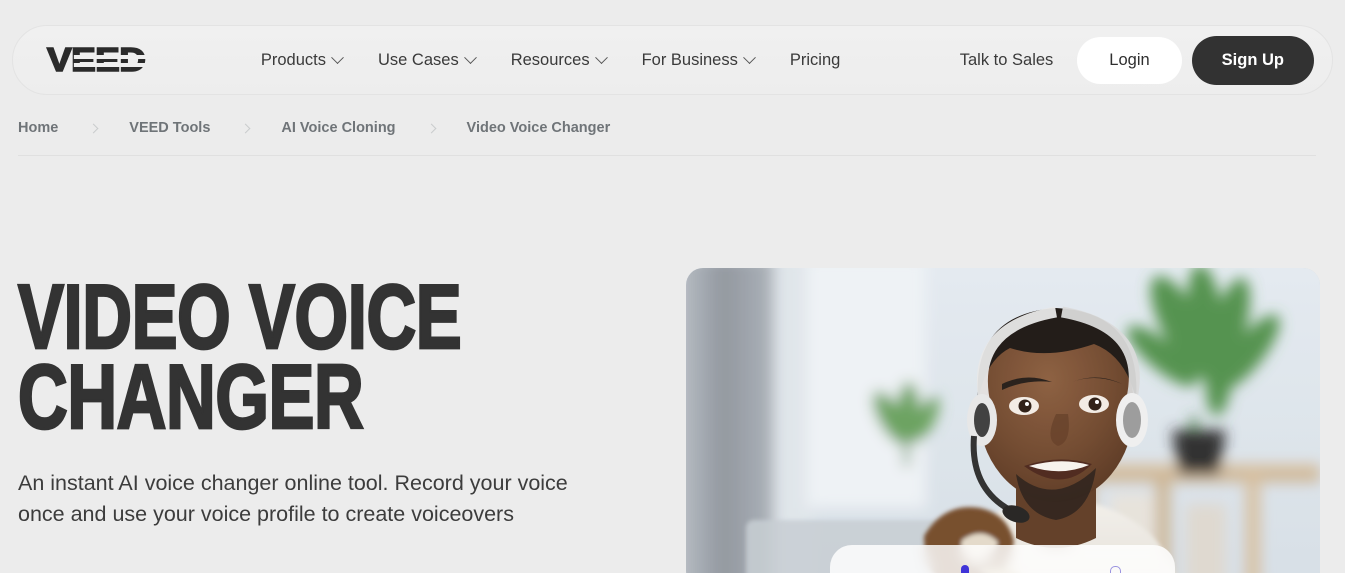 The height and width of the screenshot is (573, 1345). What do you see at coordinates (169, 128) in the screenshot?
I see `breadcrumb-item-veed-tools: VEED Tools` at bounding box center [169, 128].